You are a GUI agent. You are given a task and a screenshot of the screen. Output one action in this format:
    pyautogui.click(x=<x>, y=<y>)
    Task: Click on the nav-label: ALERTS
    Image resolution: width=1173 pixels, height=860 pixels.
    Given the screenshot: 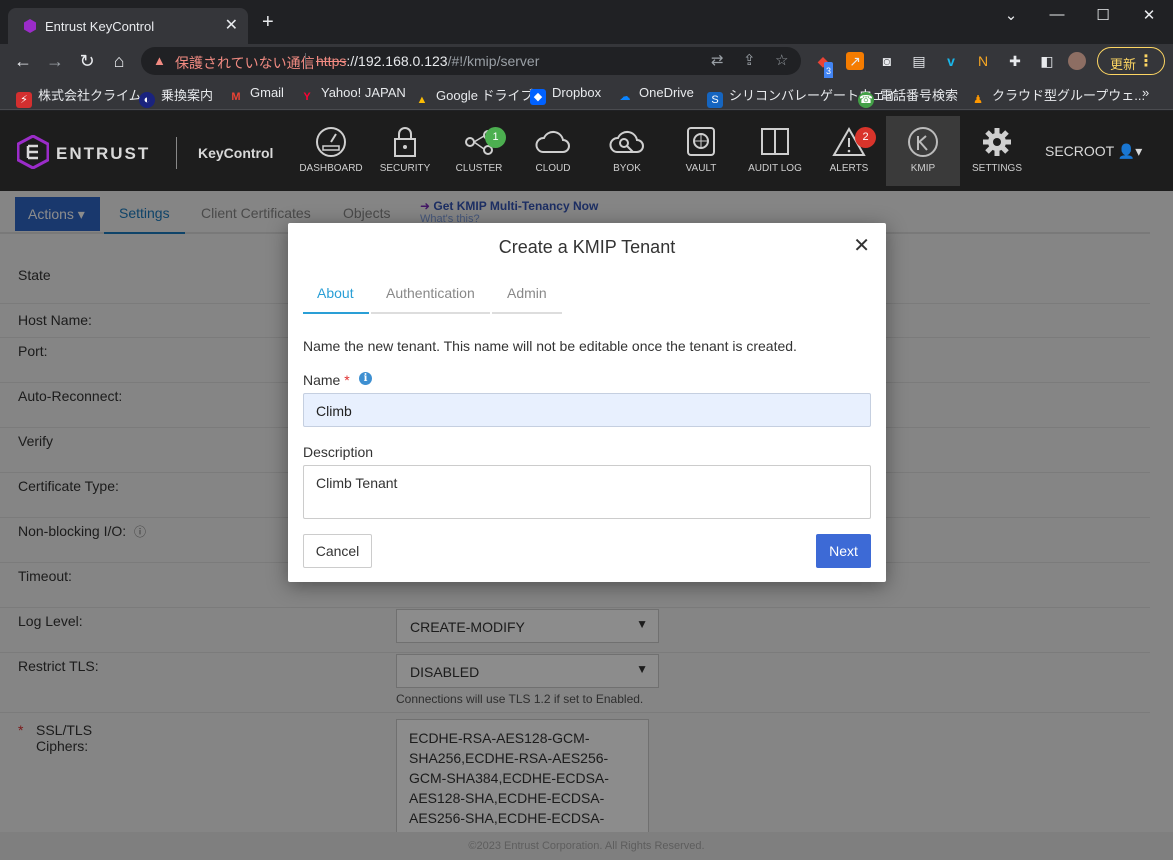 What is the action you would take?
    pyautogui.click(x=849, y=168)
    